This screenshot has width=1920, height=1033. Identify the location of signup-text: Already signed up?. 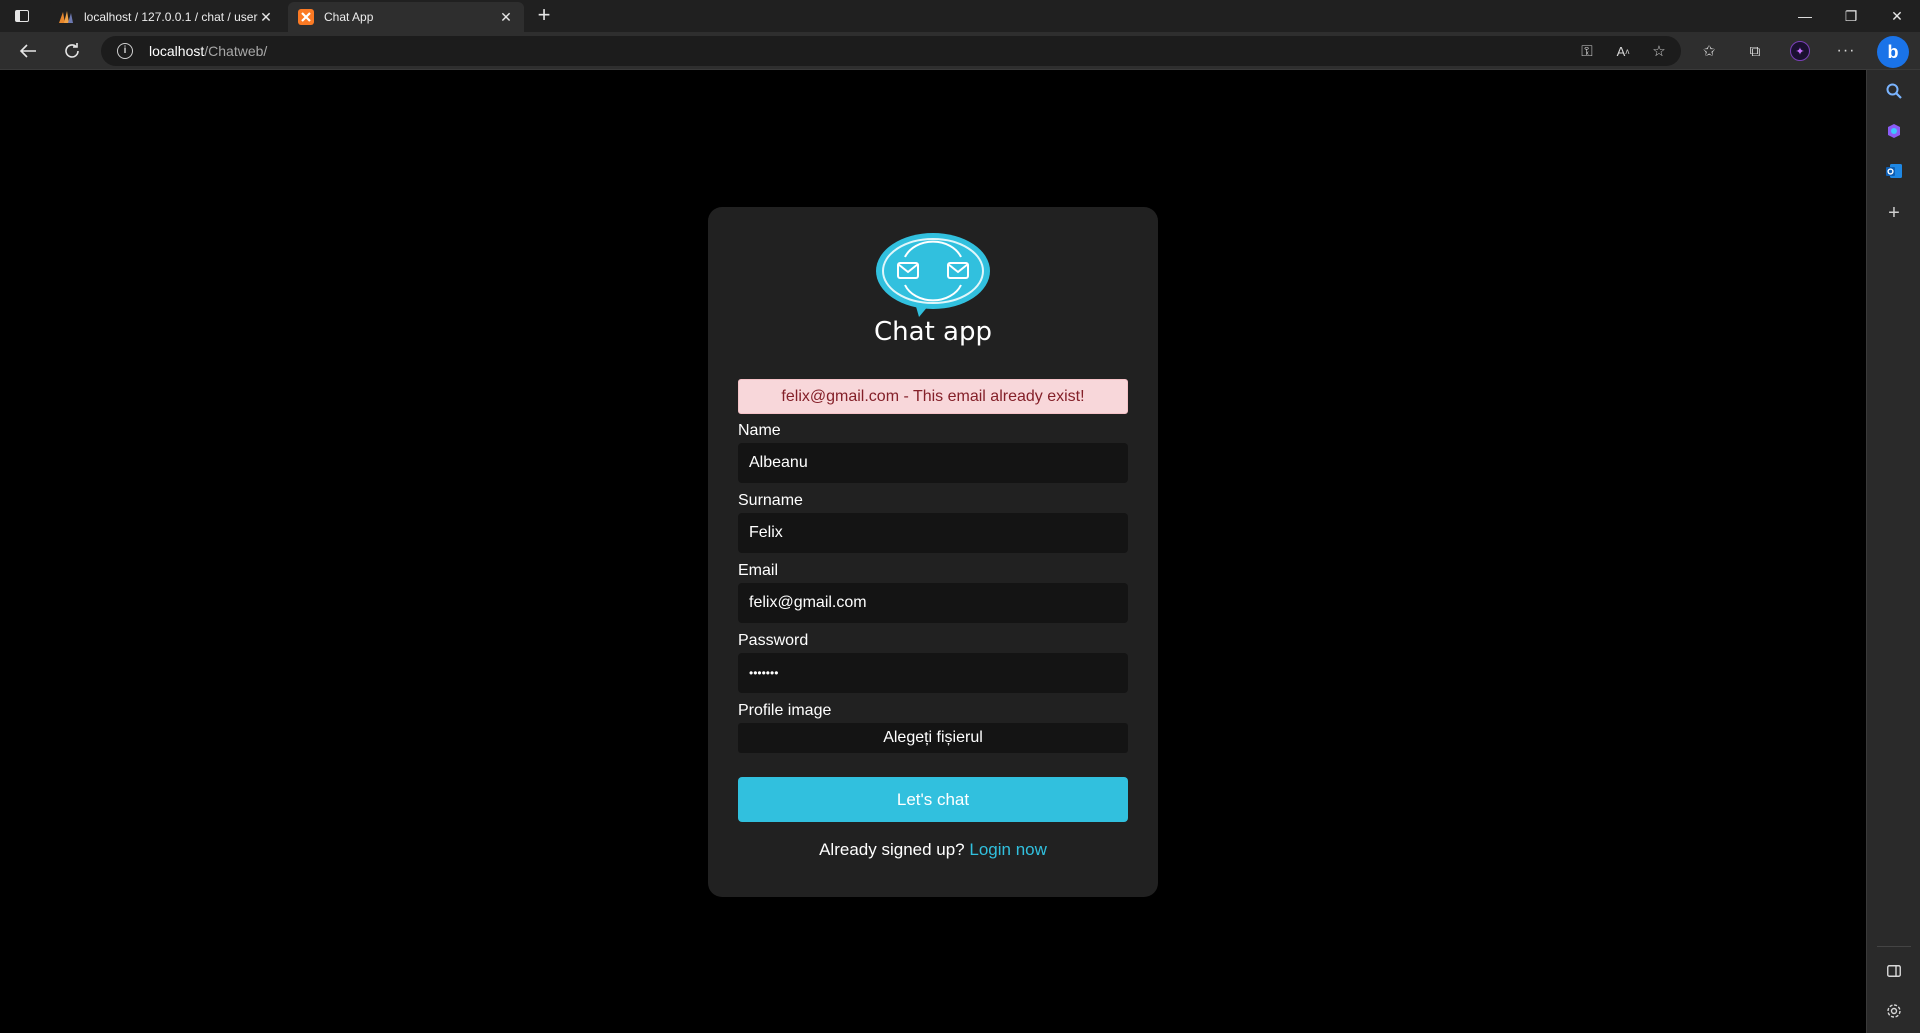
(892, 849).